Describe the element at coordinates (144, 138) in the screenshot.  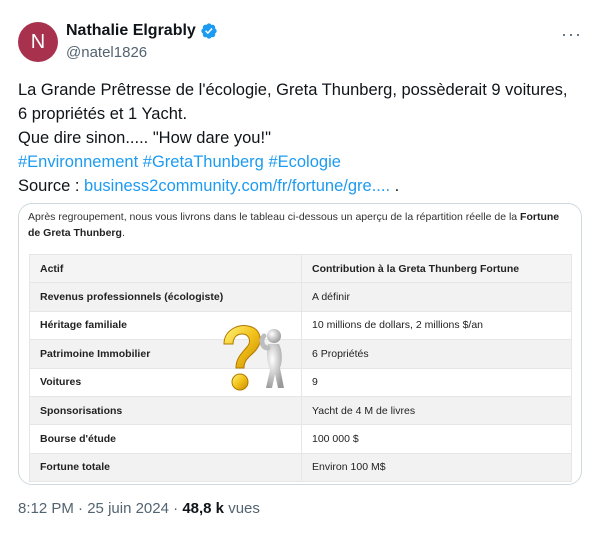
I see `tweet-line-3: Que dire sinon..... "How dare you!"` at that location.